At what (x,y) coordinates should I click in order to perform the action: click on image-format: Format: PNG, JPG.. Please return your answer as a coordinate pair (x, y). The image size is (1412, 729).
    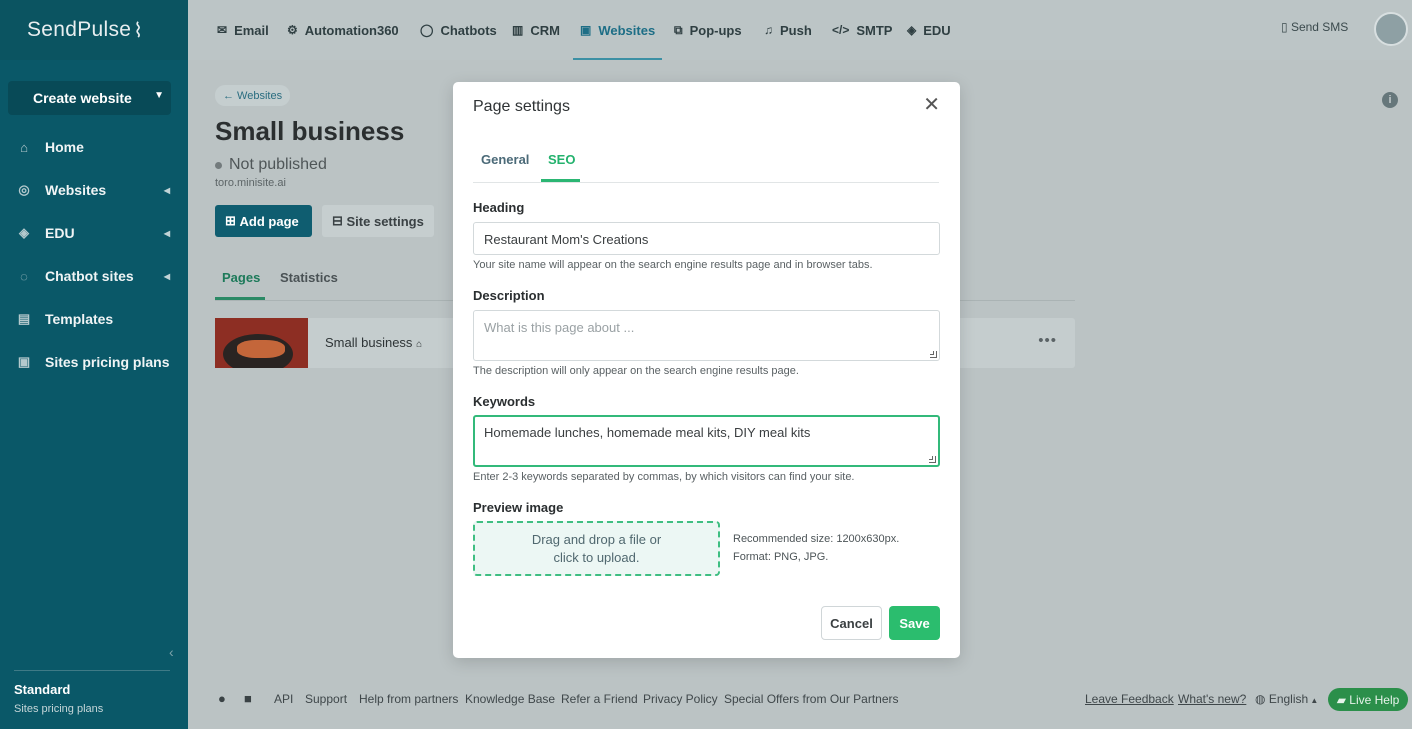
    Looking at the image, I should click on (781, 557).